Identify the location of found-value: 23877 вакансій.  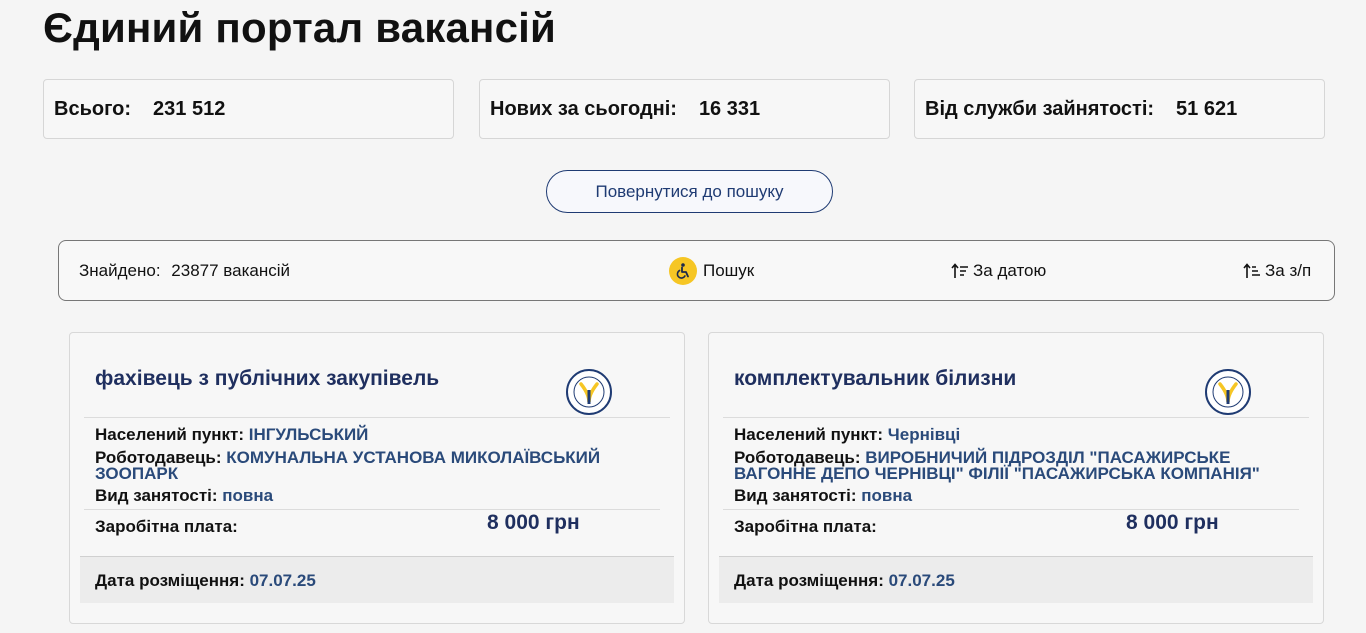
(230, 270).